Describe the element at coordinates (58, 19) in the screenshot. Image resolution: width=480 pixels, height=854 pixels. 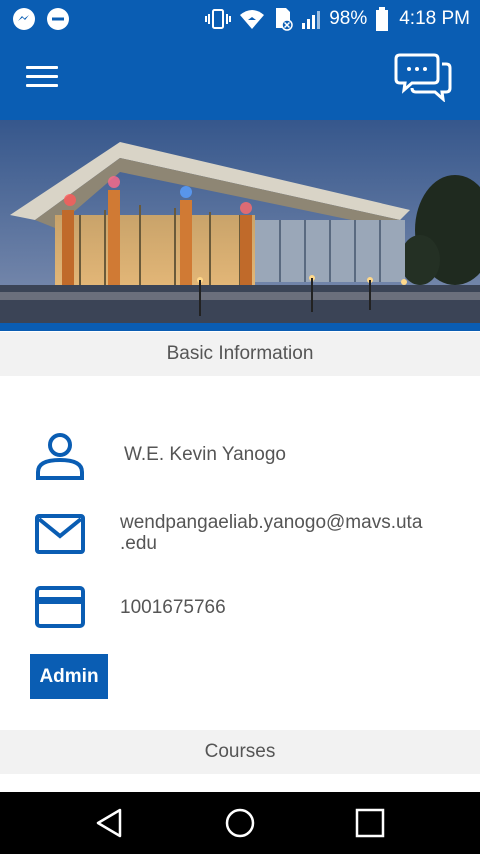
I see `do-not-disturb-icon` at that location.